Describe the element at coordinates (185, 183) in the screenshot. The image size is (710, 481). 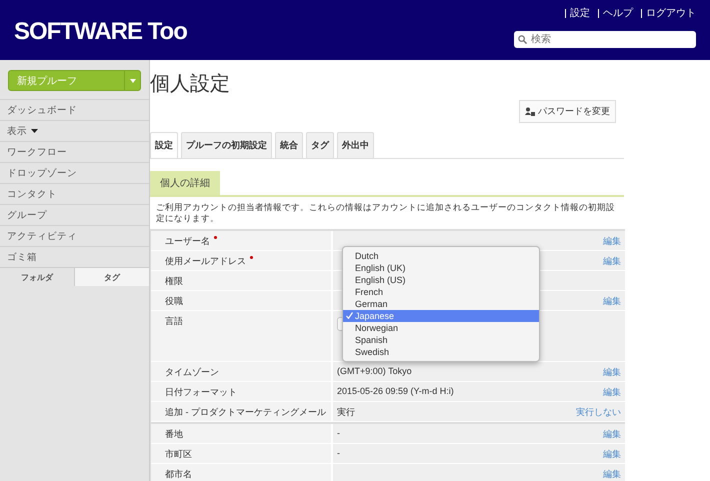
I see `section-header: 個人の詳細` at that location.